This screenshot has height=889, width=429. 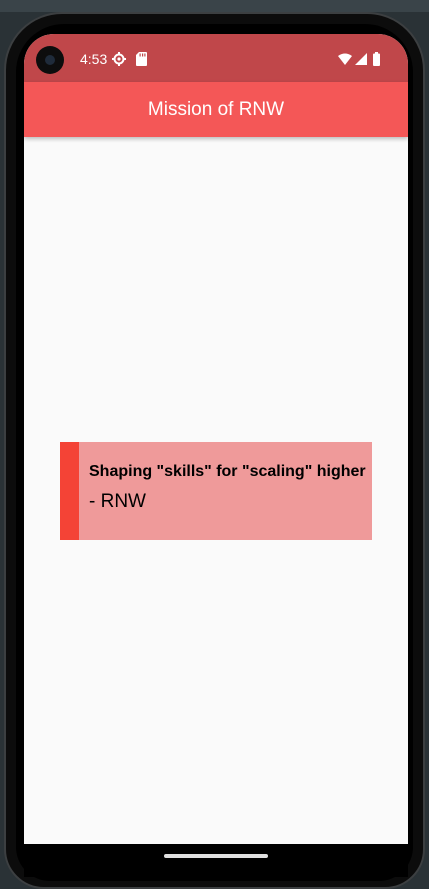 I want to click on status-bar: 4:53, so click(x=216, y=58).